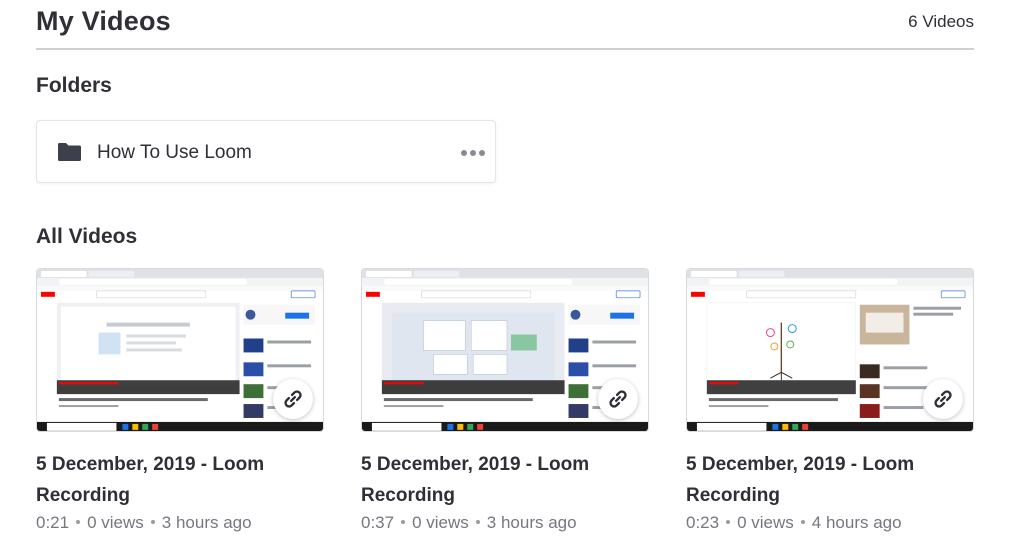 The height and width of the screenshot is (545, 1024). Describe the element at coordinates (174, 153) in the screenshot. I see `folder-name: How To Use Loom` at that location.